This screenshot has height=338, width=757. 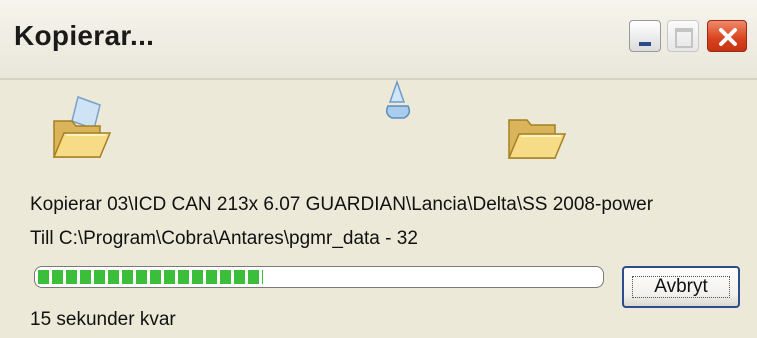 I want to click on destination-folder-icon, so click(x=537, y=139).